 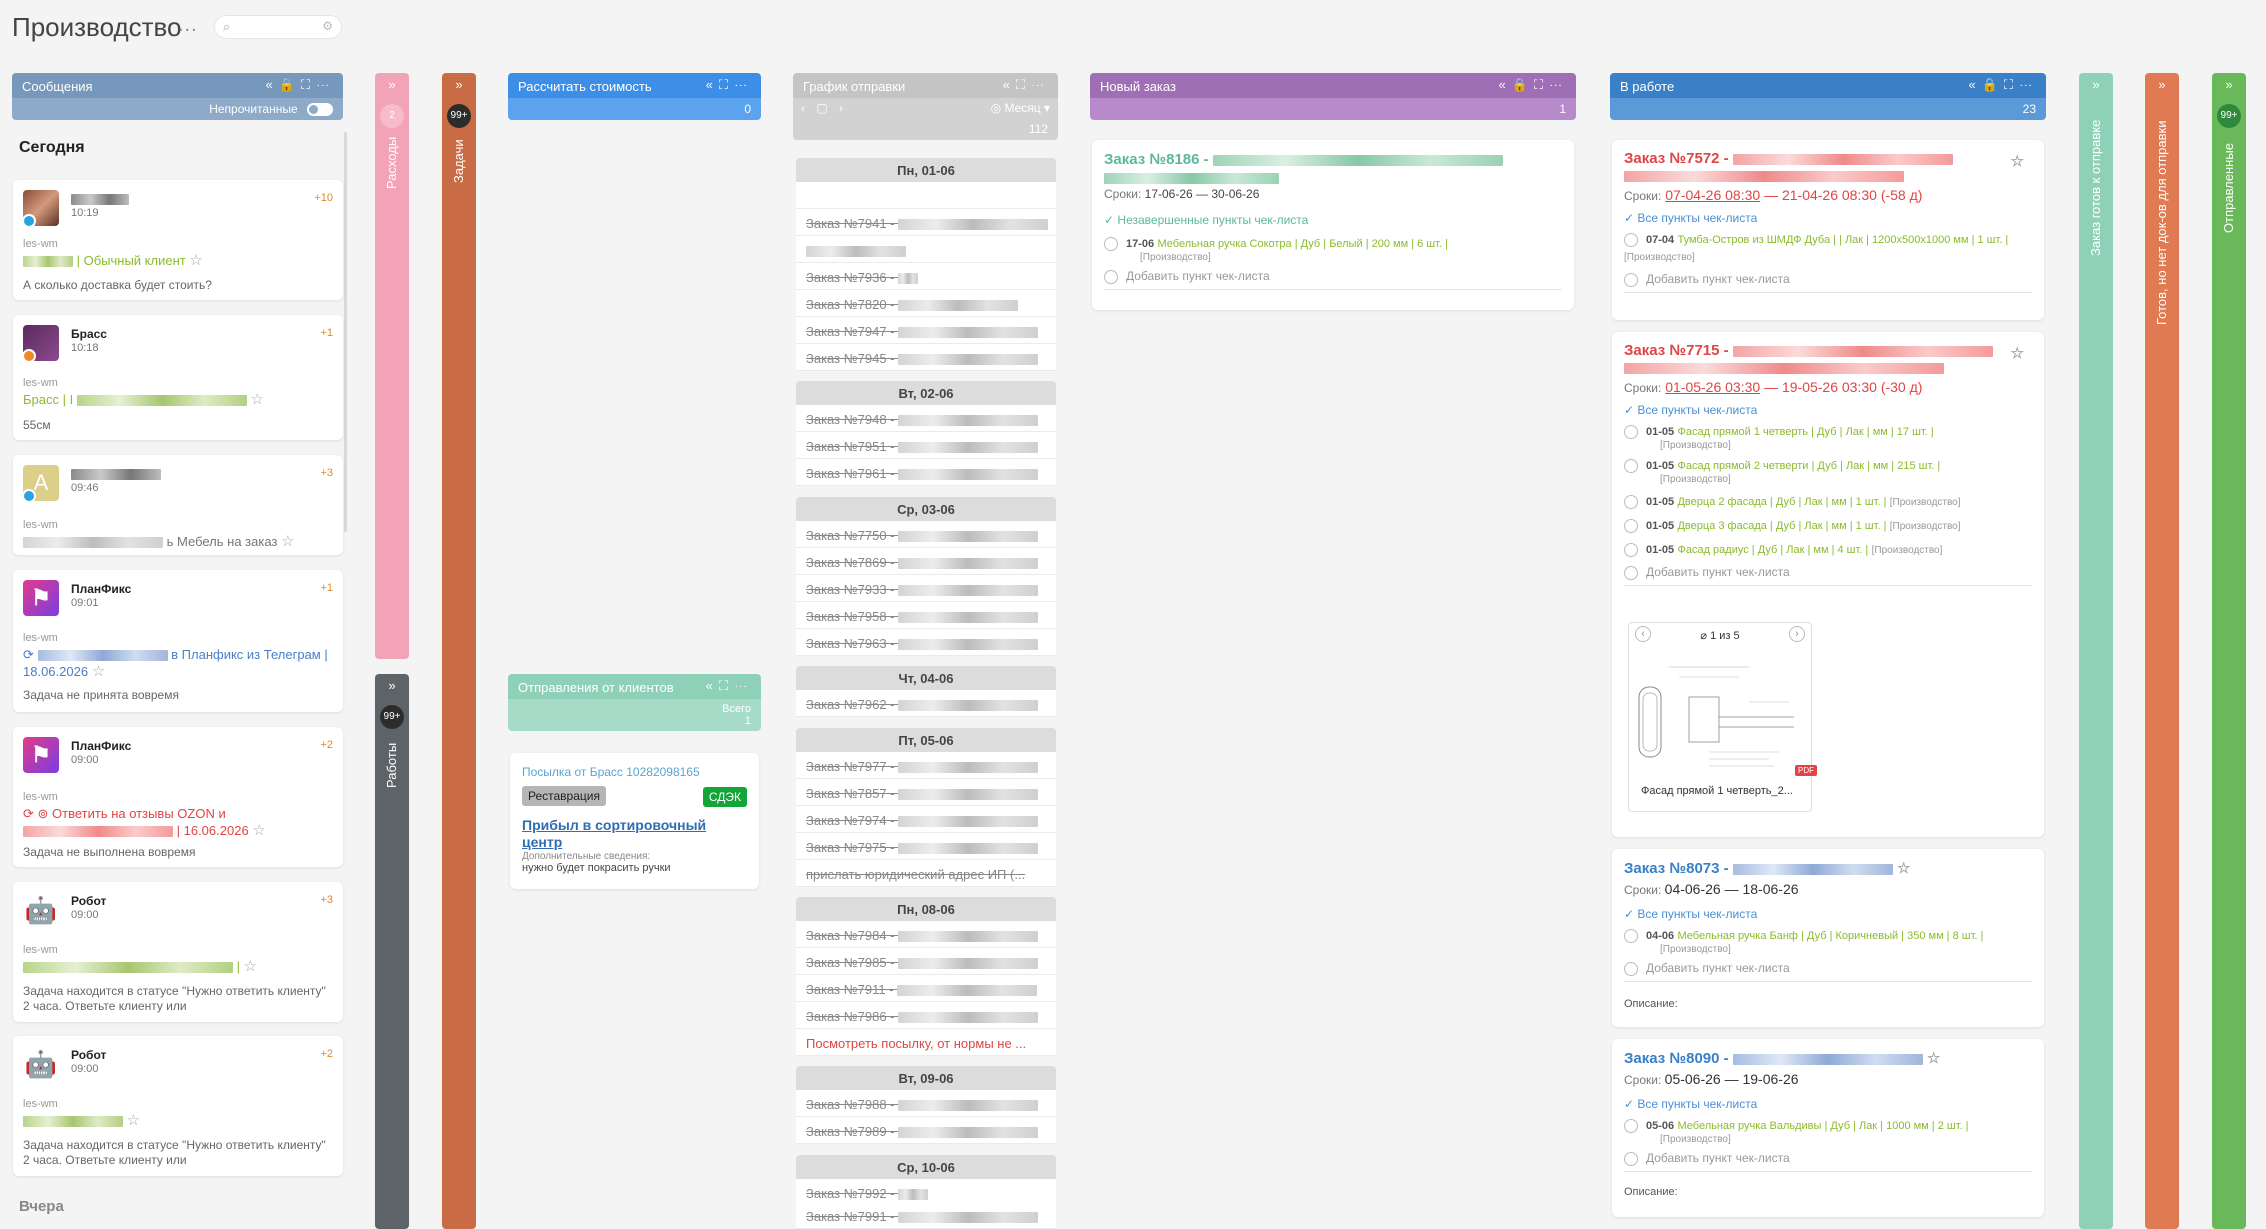 What do you see at coordinates (926, 846) in the screenshot?
I see `schedule-row: Заказ №7975 -` at bounding box center [926, 846].